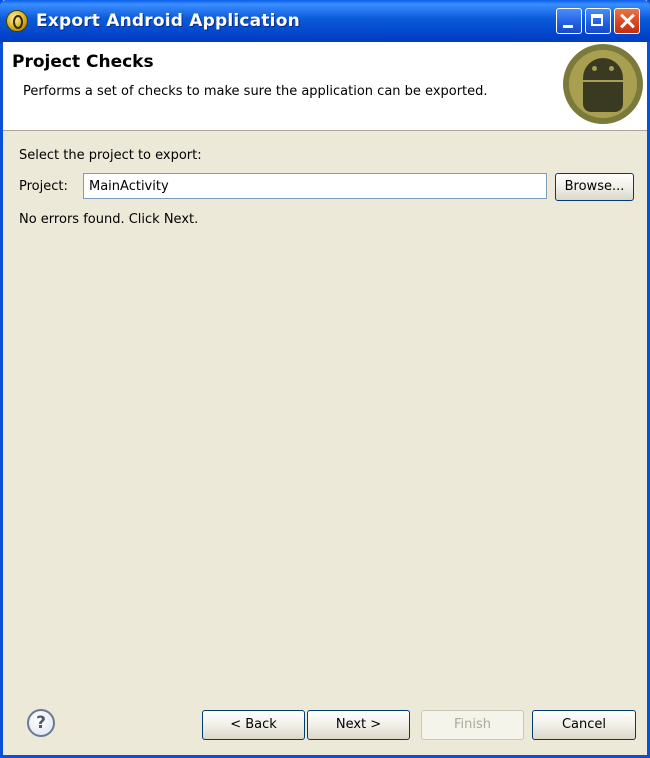 This screenshot has height=758, width=650. I want to click on page-title: Project Checks, so click(83, 62).